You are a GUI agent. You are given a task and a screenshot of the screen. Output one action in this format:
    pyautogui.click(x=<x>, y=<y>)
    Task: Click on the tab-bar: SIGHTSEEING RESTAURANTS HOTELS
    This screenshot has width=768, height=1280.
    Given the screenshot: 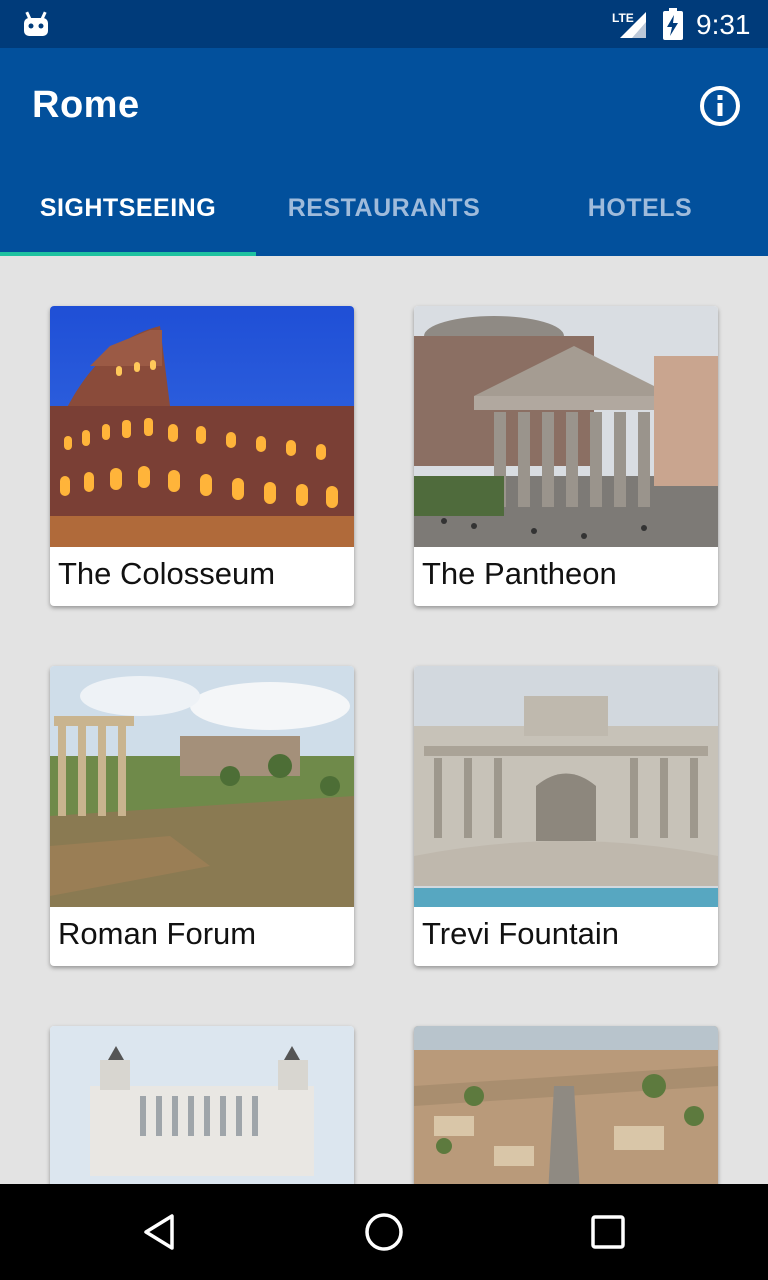 What is the action you would take?
    pyautogui.click(x=384, y=208)
    